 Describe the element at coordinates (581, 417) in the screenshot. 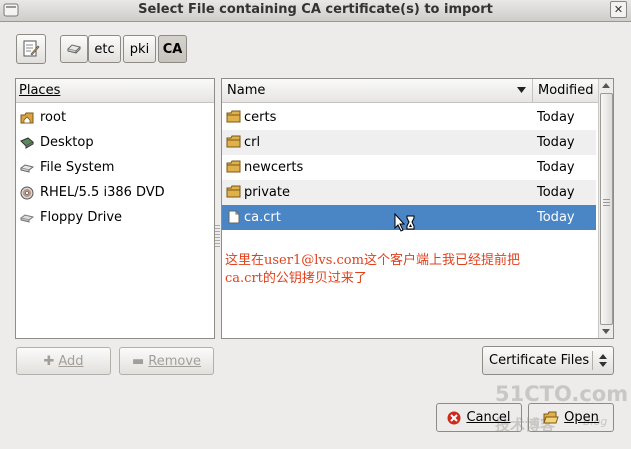

I see `open-label: Open` at that location.